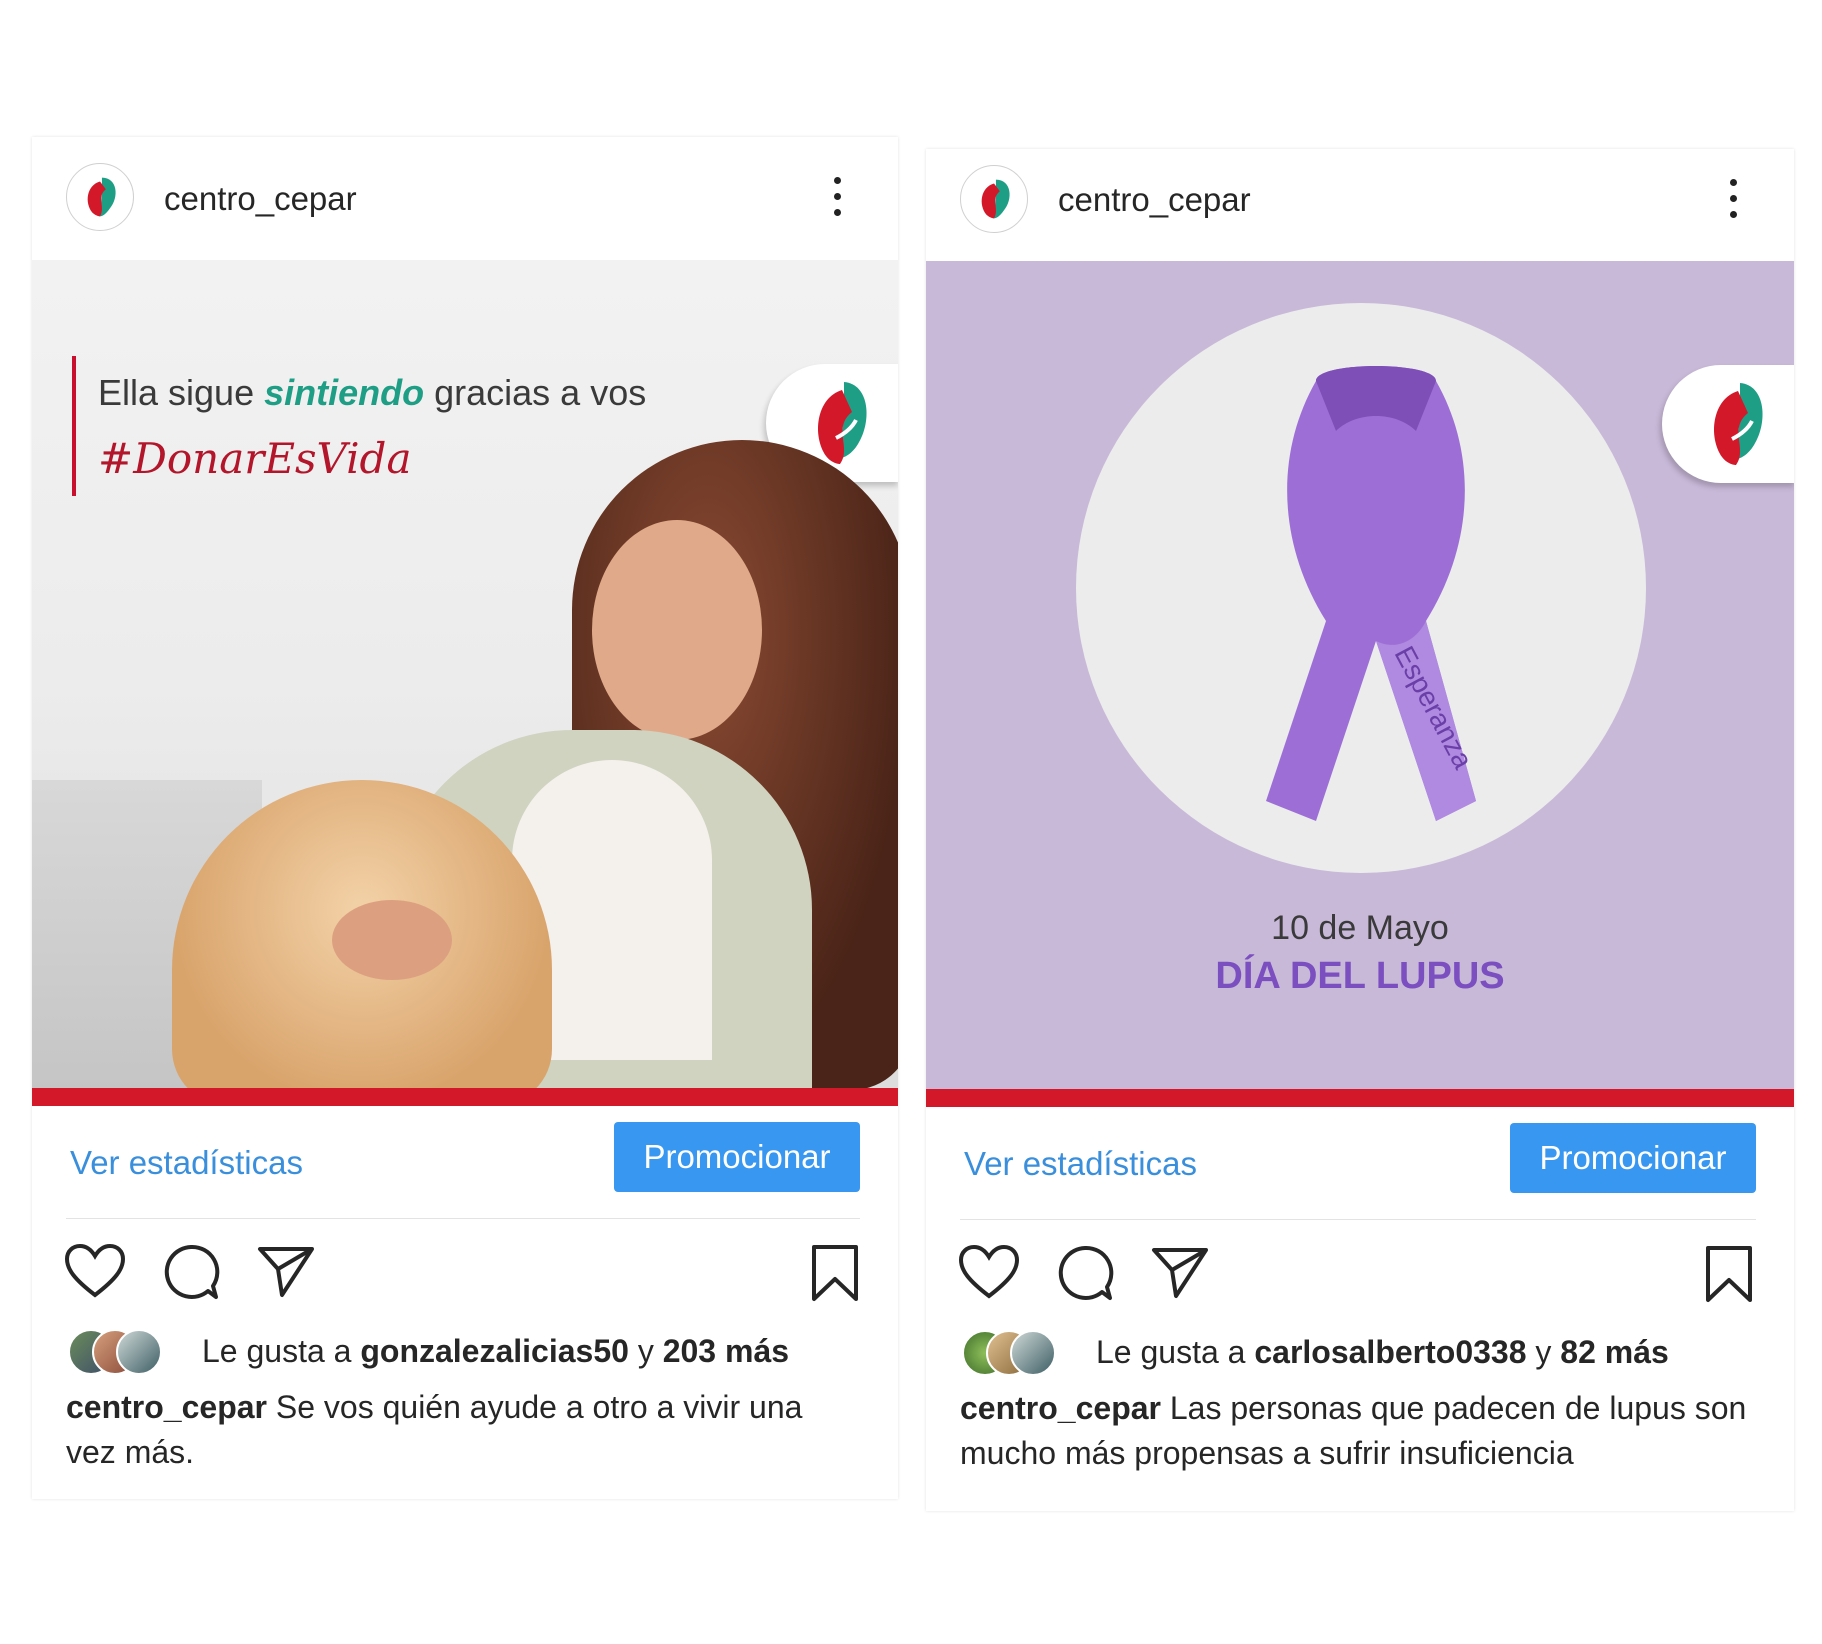 The height and width of the screenshot is (1644, 1822). I want to click on likes-text: Le gusta a gonzalezalicias50 y 203 más, so click(495, 1351).